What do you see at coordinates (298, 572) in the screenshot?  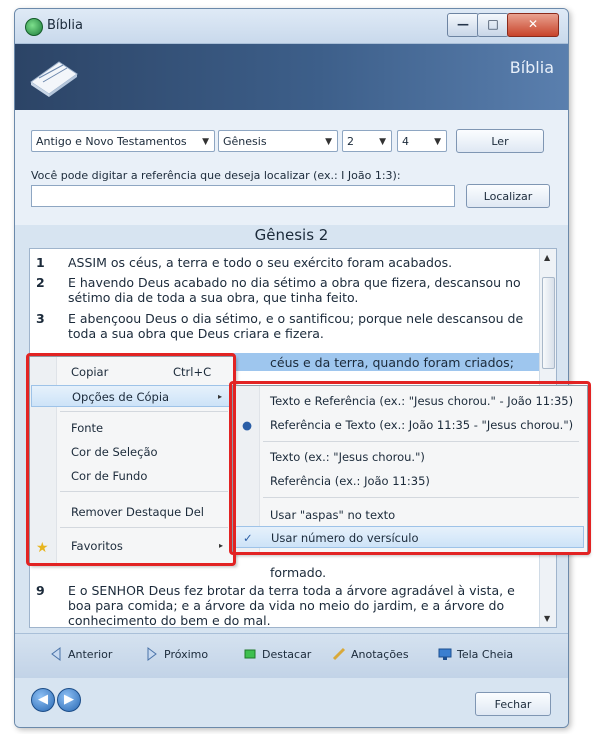 I see `verse-text: formado.` at bounding box center [298, 572].